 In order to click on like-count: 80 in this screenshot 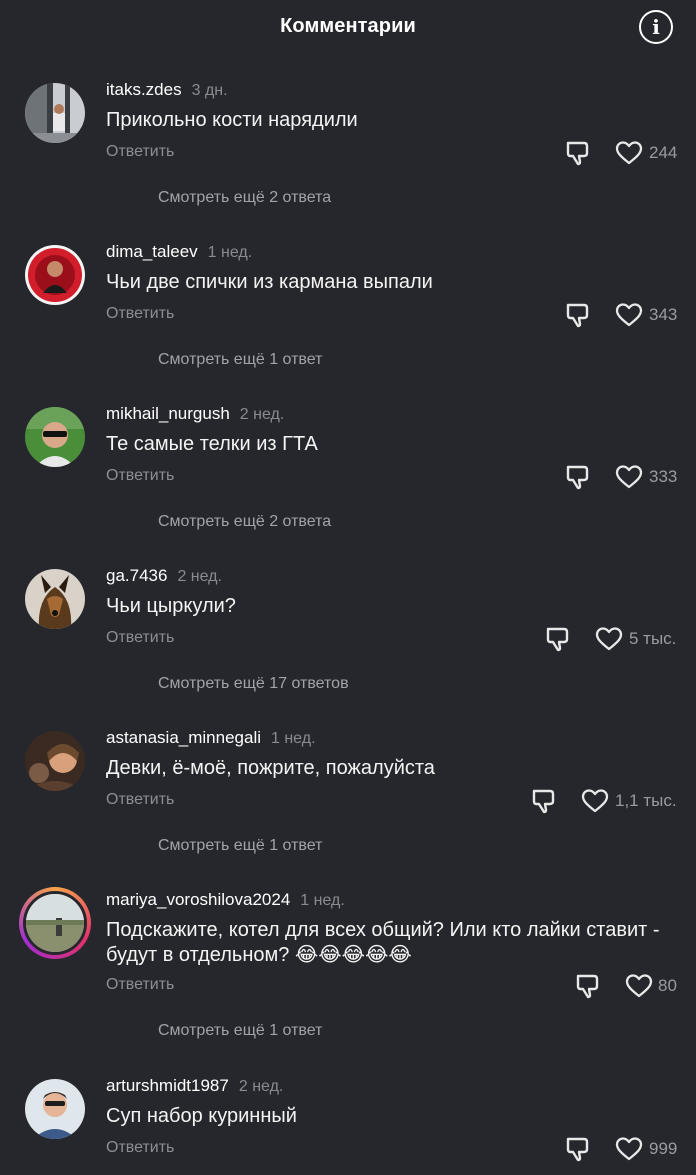, I will do `click(667, 985)`.